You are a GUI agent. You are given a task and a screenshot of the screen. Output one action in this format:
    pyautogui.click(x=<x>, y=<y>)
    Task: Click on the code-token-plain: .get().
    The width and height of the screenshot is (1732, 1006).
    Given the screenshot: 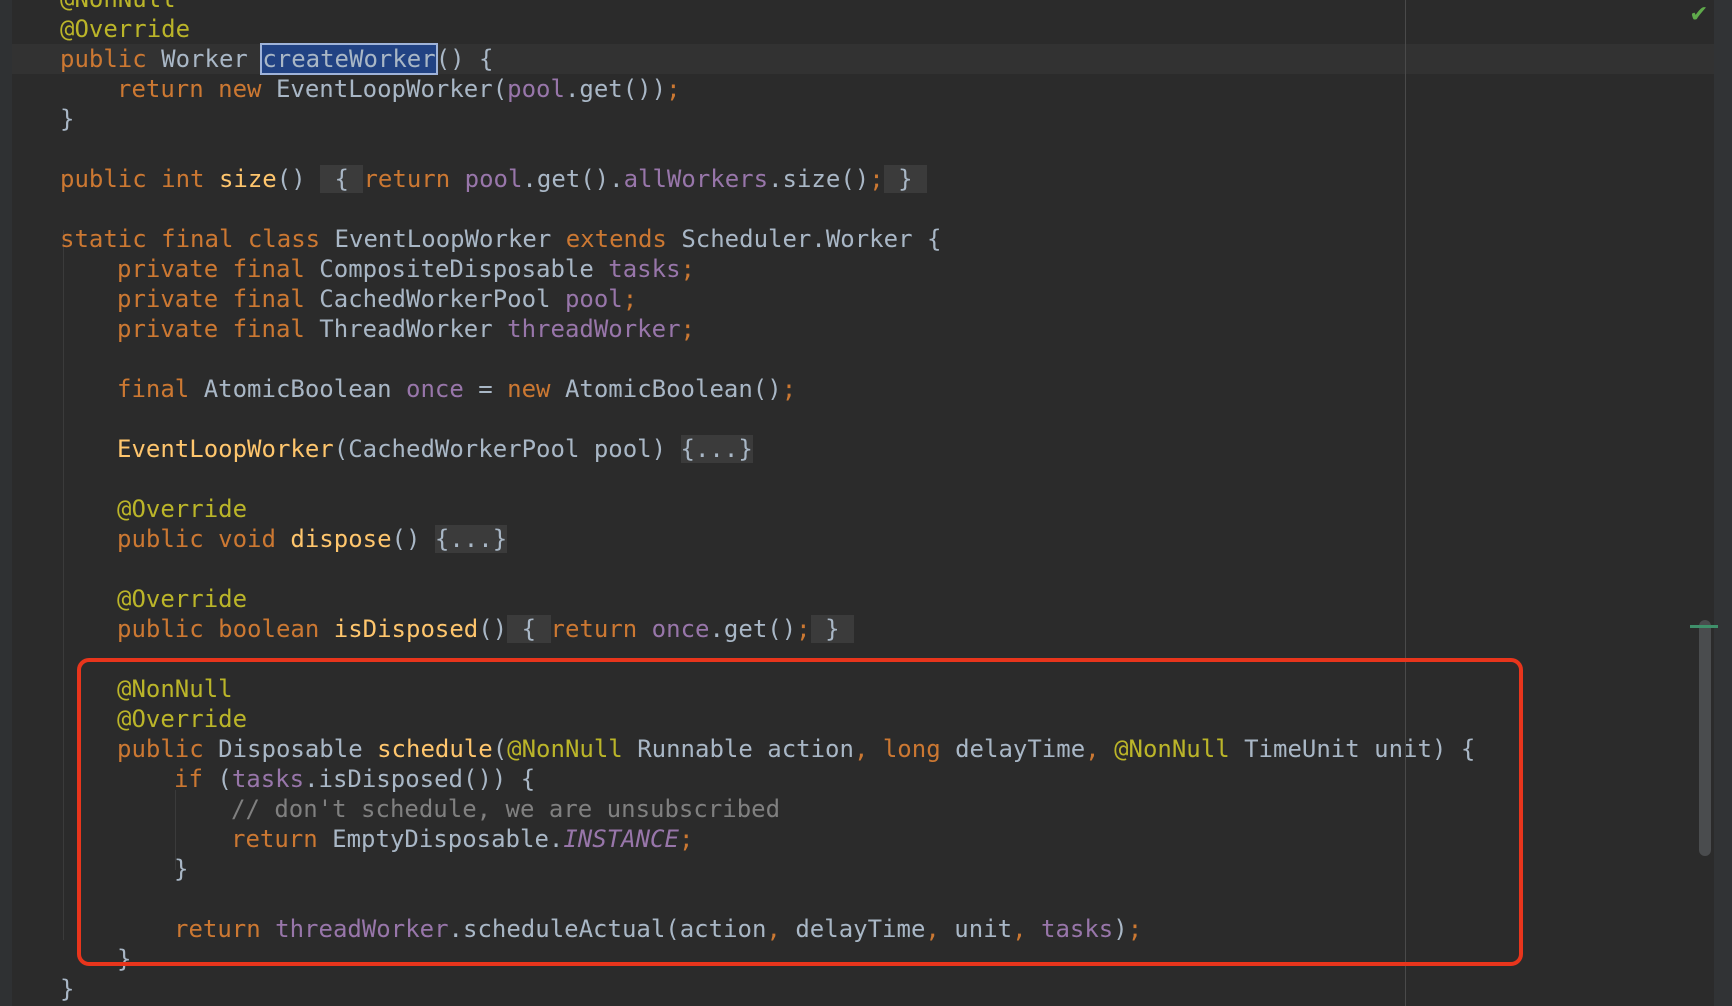 What is the action you would take?
    pyautogui.click(x=573, y=179)
    